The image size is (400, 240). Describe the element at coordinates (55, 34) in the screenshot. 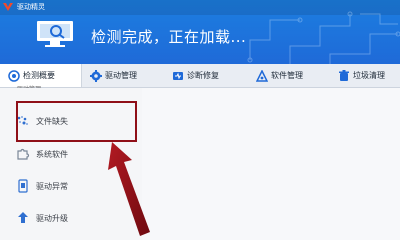

I see `monitor-icon` at that location.